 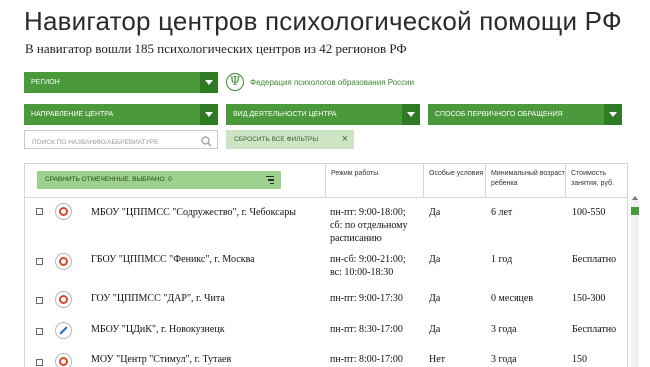 I want to click on center-name-link: ГОУ "ЦППМСС "ДАР", г. Чита, so click(x=158, y=298).